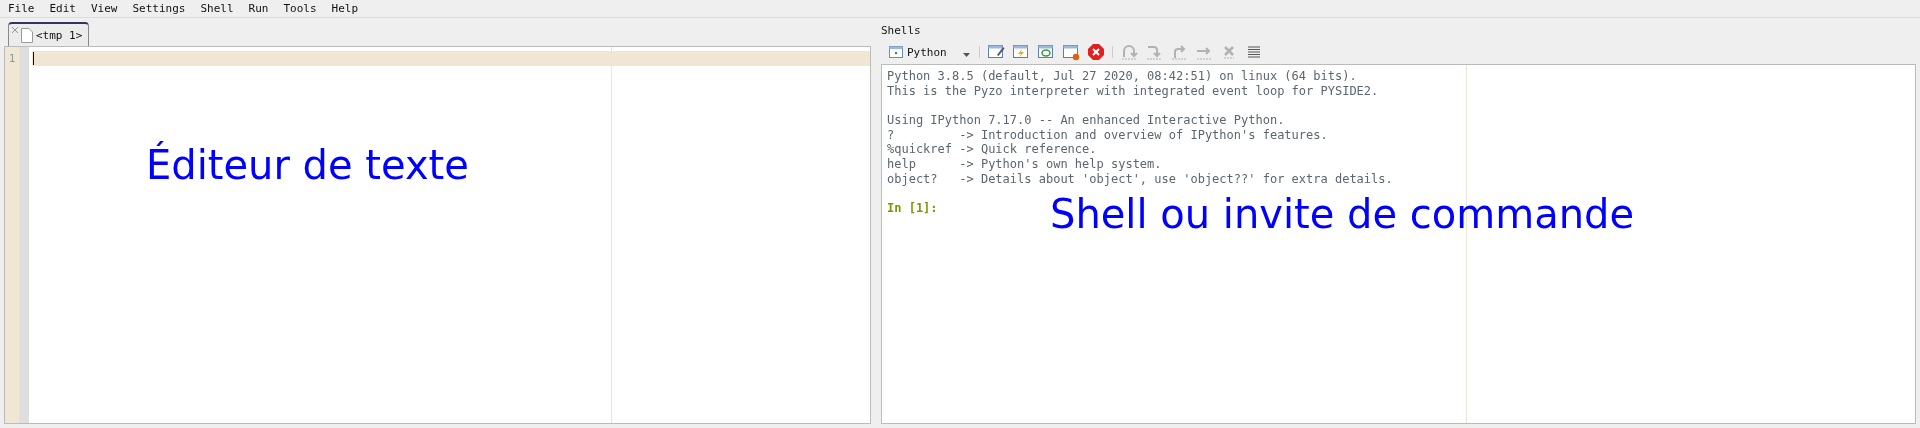  I want to click on editor-tab: <tmp 1>, so click(49, 34).